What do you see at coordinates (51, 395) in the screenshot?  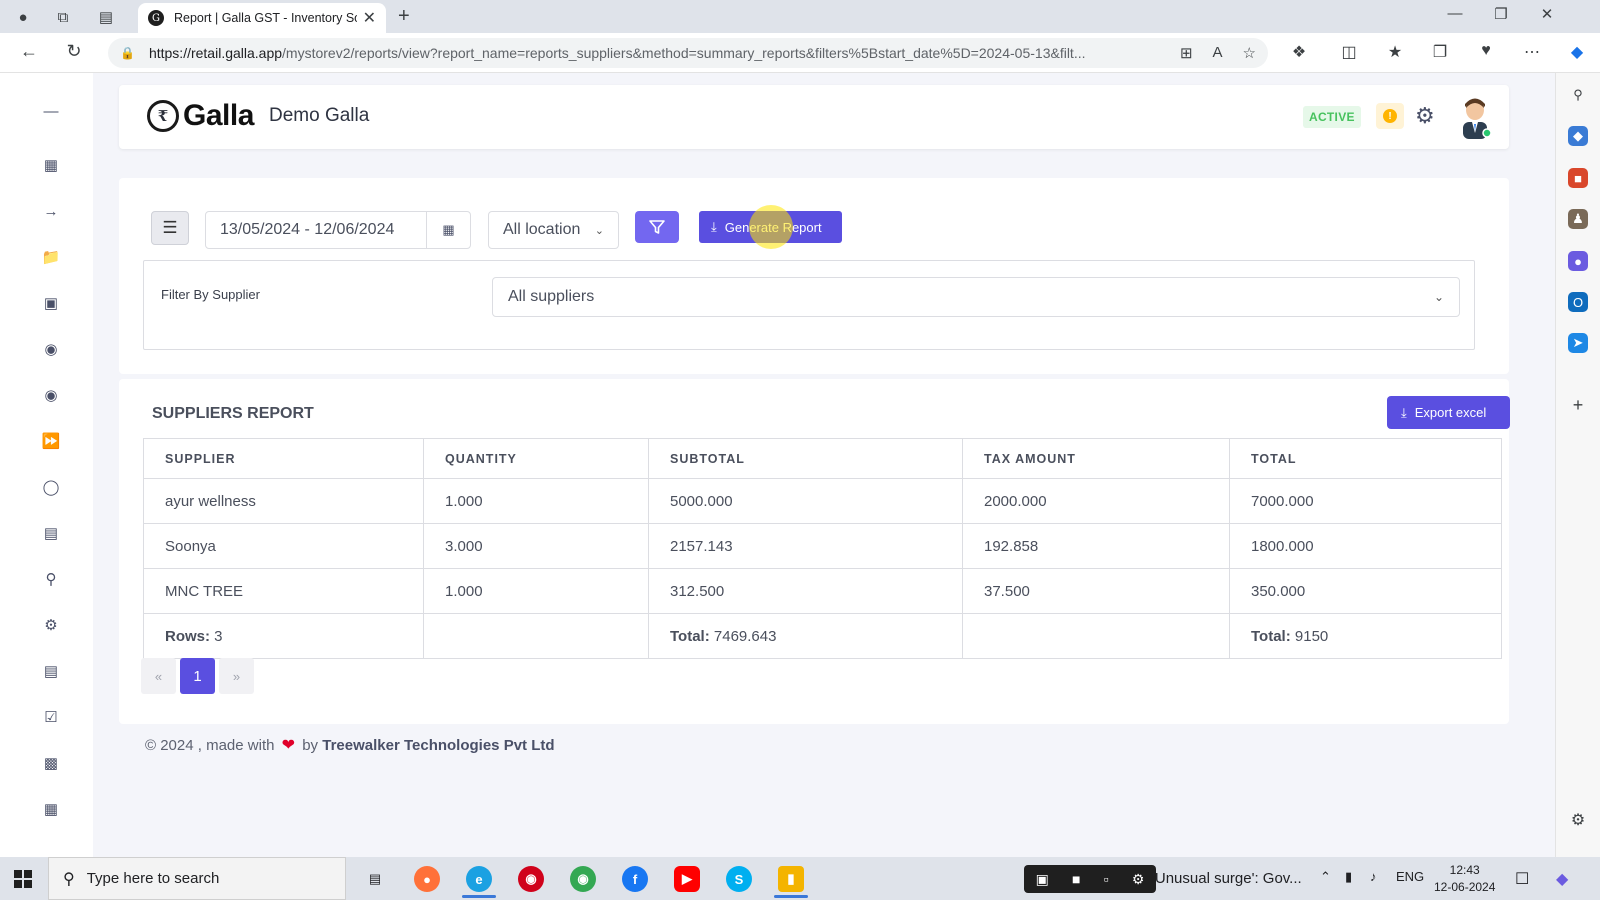 I see `customer-icon: ◉` at bounding box center [51, 395].